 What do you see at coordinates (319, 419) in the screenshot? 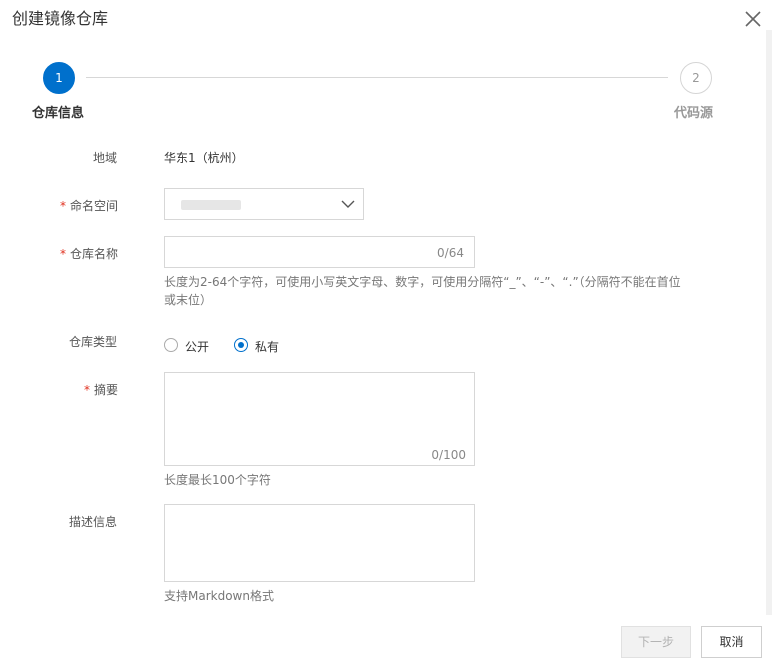
I see `summary-textarea: 0/100` at bounding box center [319, 419].